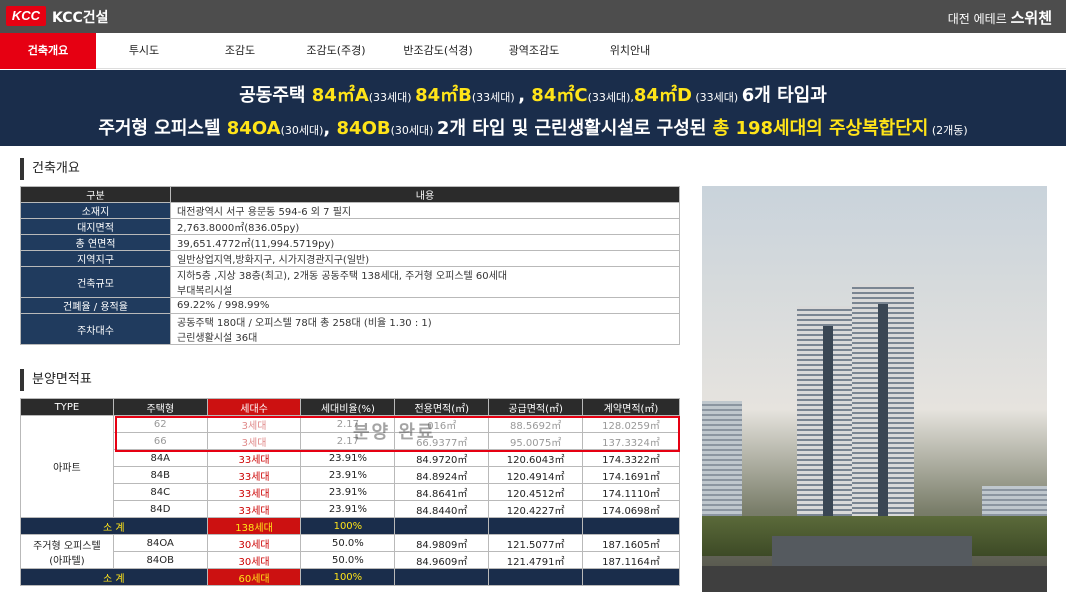 Image resolution: width=1066 pixels, height=600 pixels. I want to click on row-value: 69.22% / 998.99%, so click(425, 305).